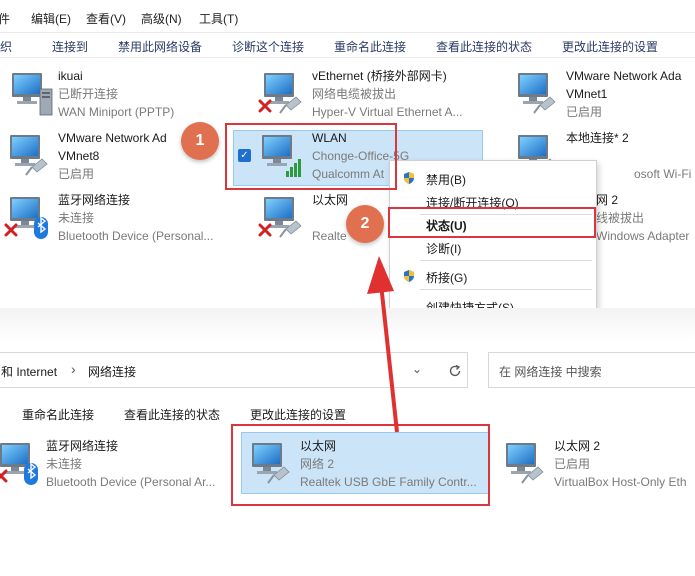  Describe the element at coordinates (383, 344) in the screenshot. I see `annotation-arrow-icon` at that location.